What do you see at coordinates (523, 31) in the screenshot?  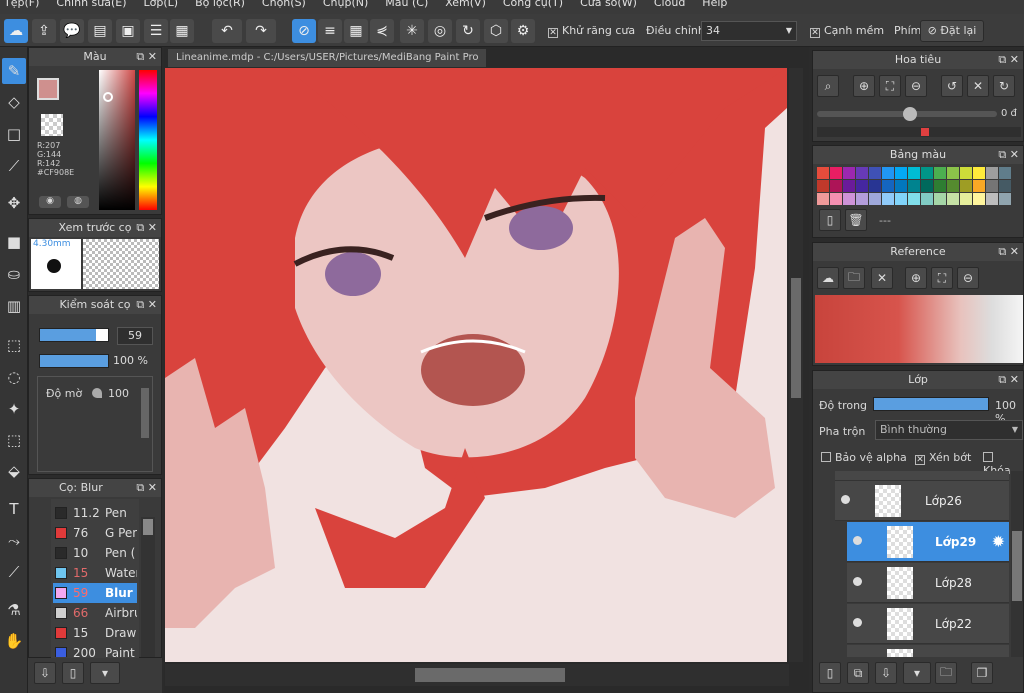 I see `settings-gear-icon: ⚙` at bounding box center [523, 31].